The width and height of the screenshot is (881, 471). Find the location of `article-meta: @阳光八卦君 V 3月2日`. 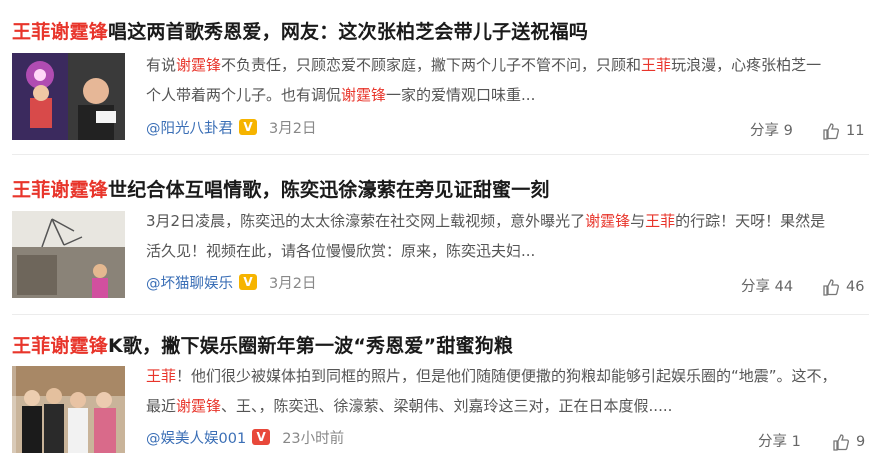

article-meta: @阳光八卦君 V 3月2日 is located at coordinates (231, 127).